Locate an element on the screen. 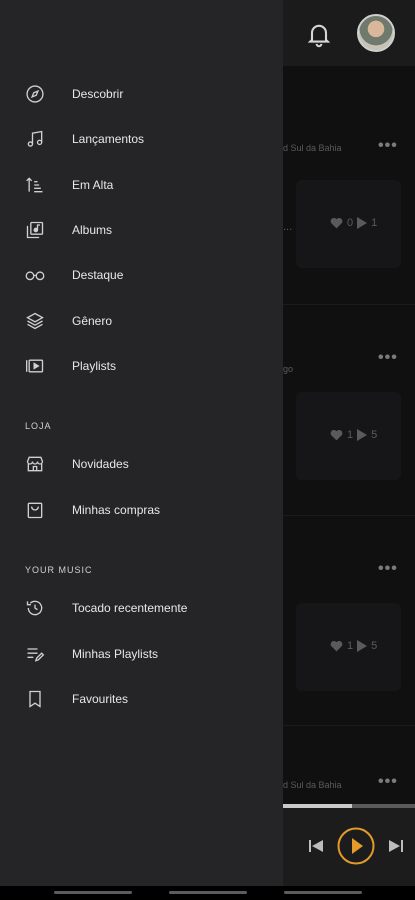  drawer-item-minhas-compras: Minhas compras is located at coordinates (141, 510).